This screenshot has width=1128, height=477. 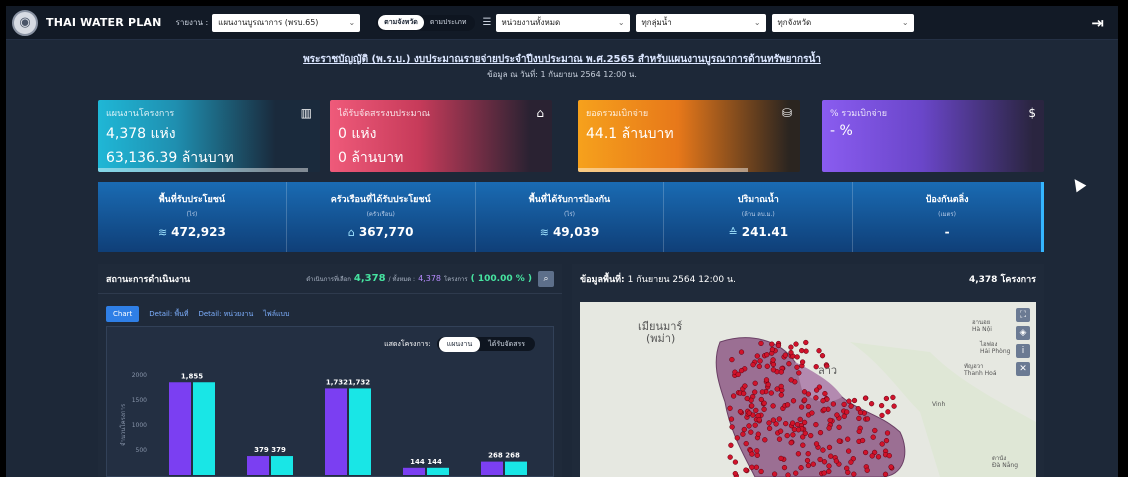 I want to click on tab-detail-area: Detail: พื้นที่, so click(x=168, y=314).